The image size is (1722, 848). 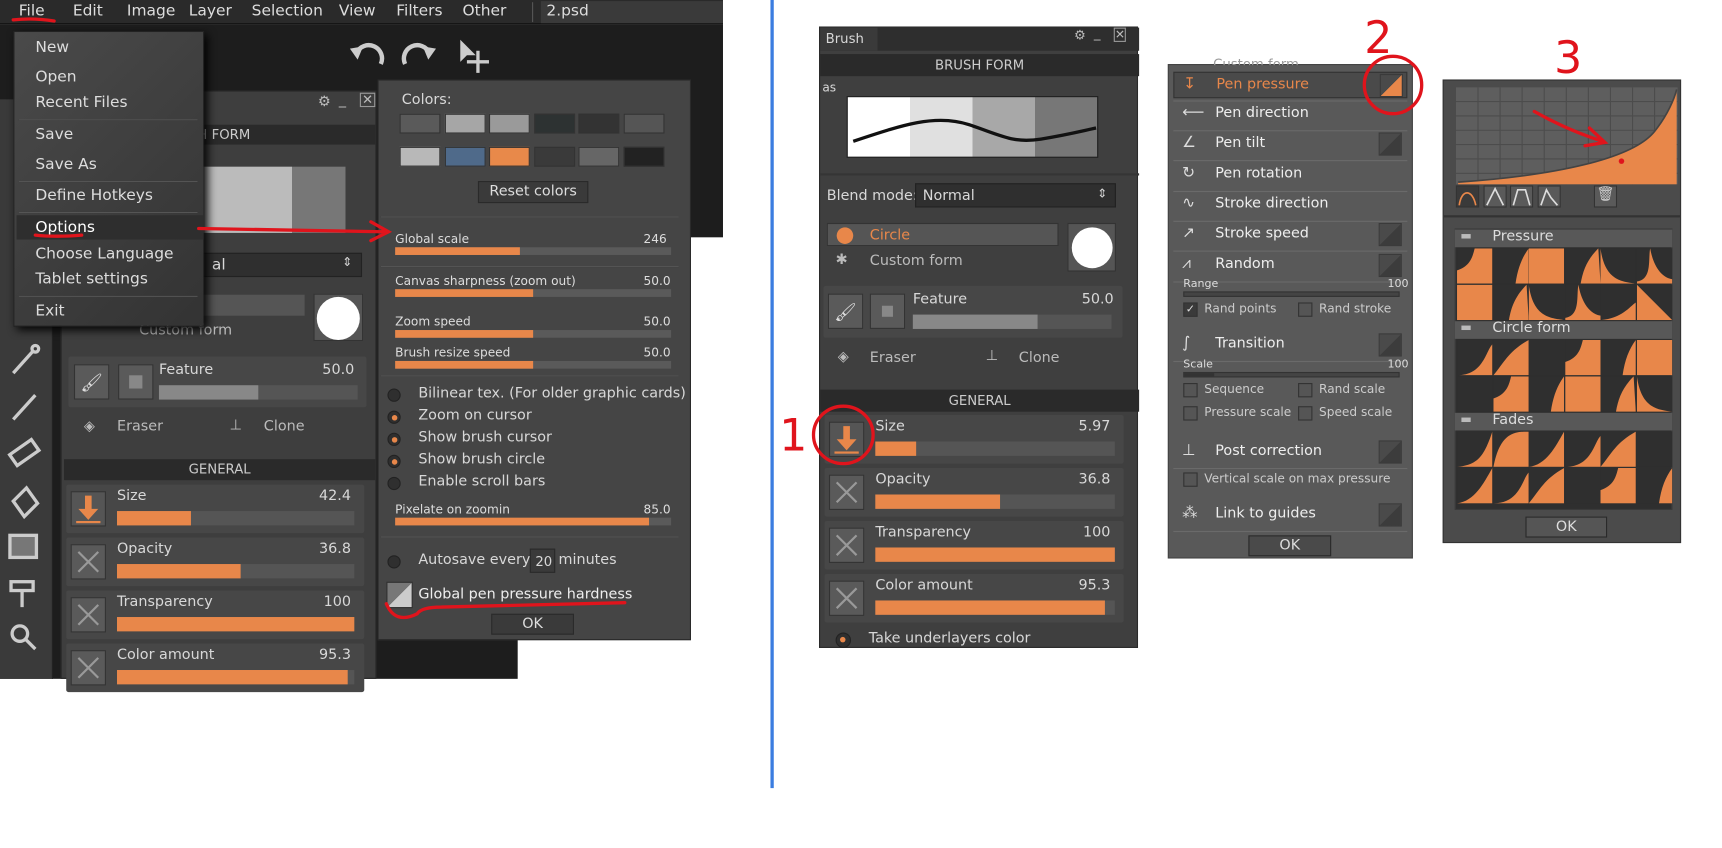 What do you see at coordinates (942, 234) in the screenshot?
I see `circle-form-option: Circle` at bounding box center [942, 234].